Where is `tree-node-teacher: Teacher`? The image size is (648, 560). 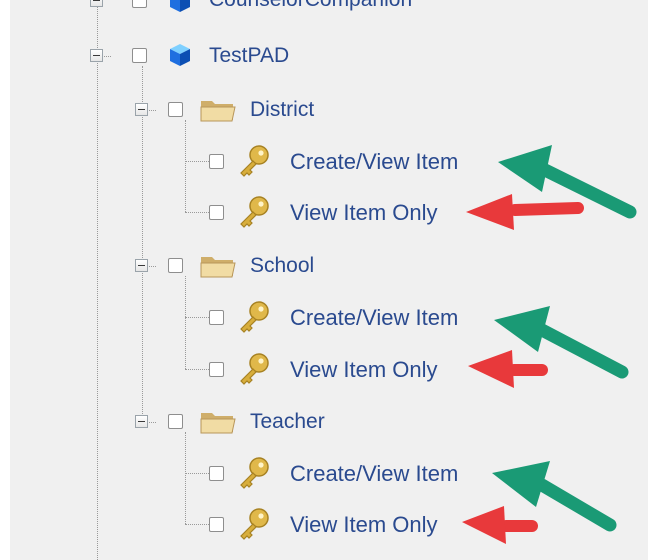 tree-node-teacher: Teacher is located at coordinates (270, 423).